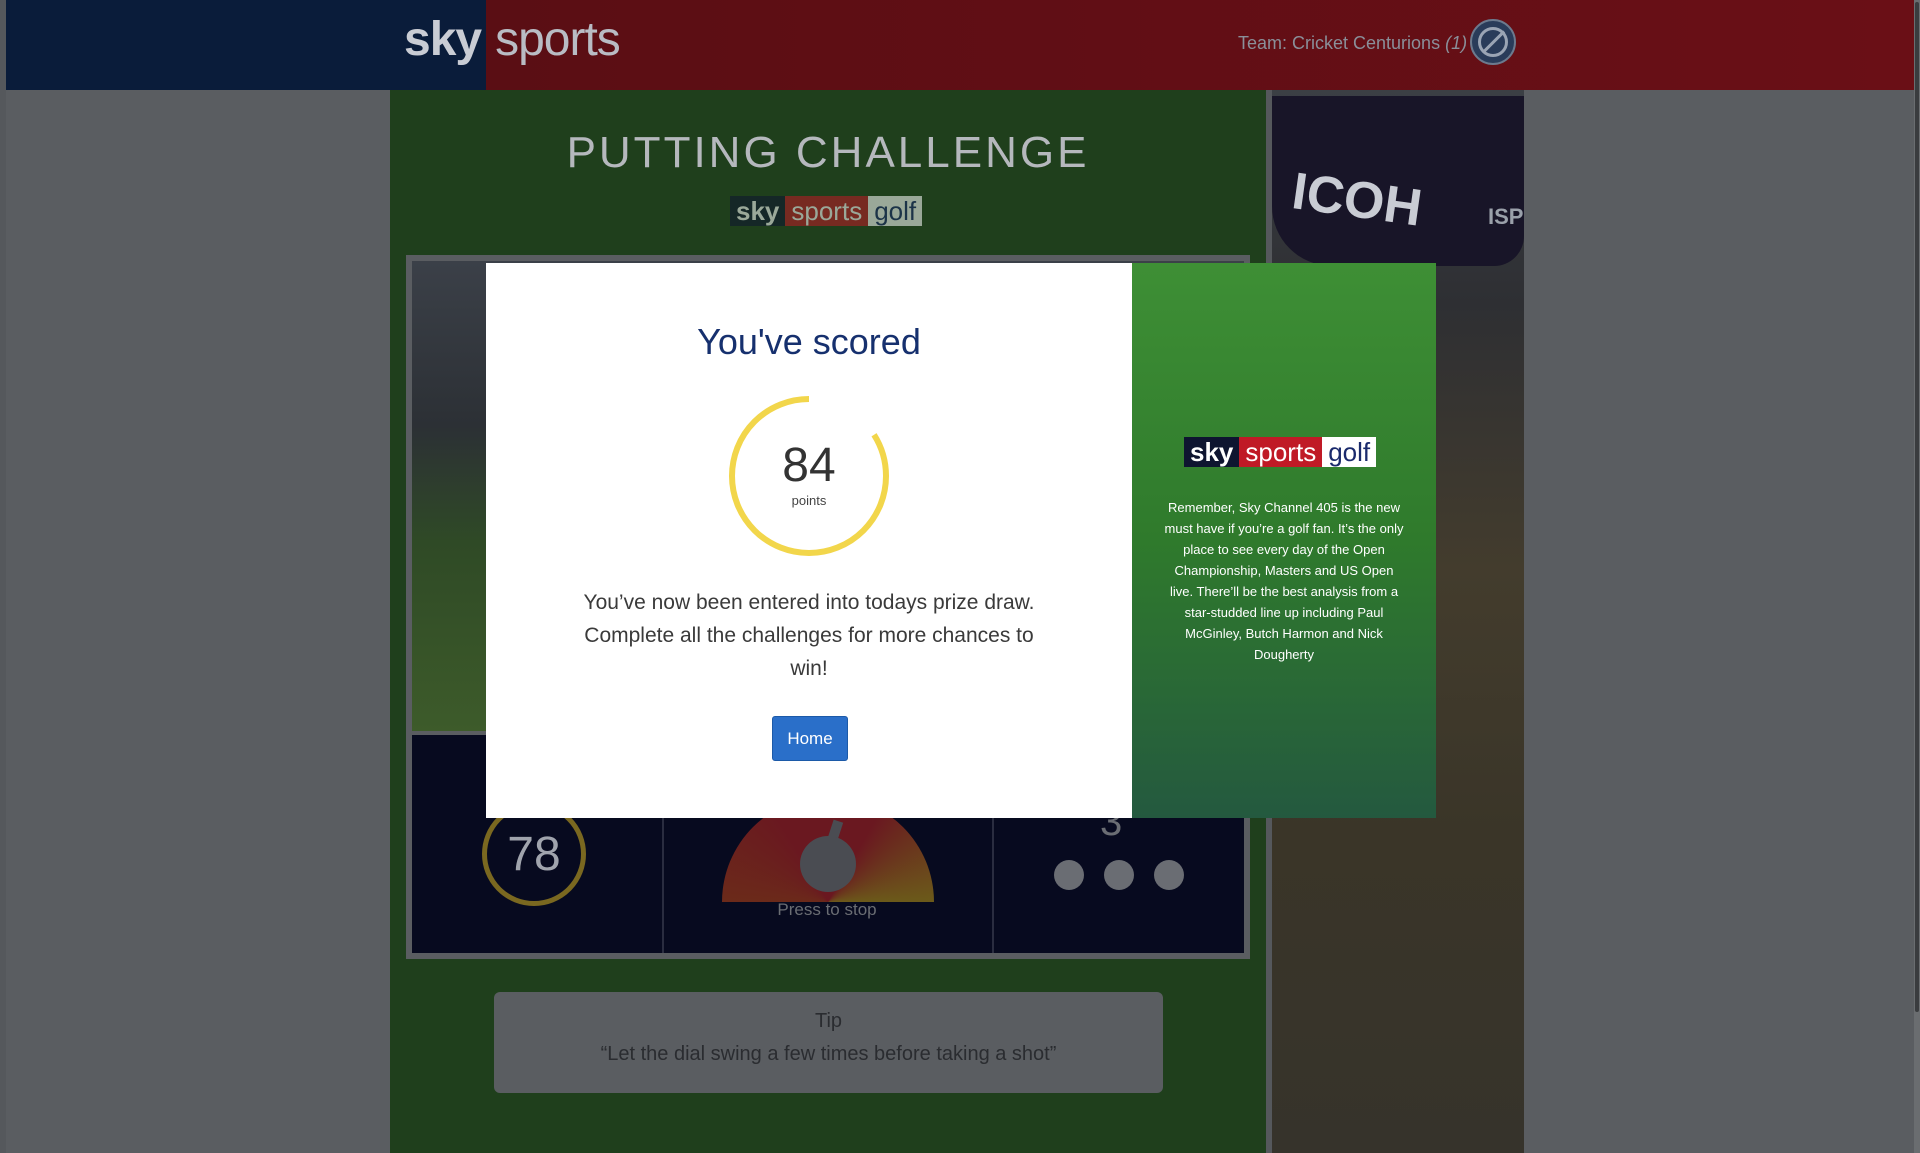  Describe the element at coordinates (758, 211) in the screenshot. I see `brand-sky: sky` at that location.